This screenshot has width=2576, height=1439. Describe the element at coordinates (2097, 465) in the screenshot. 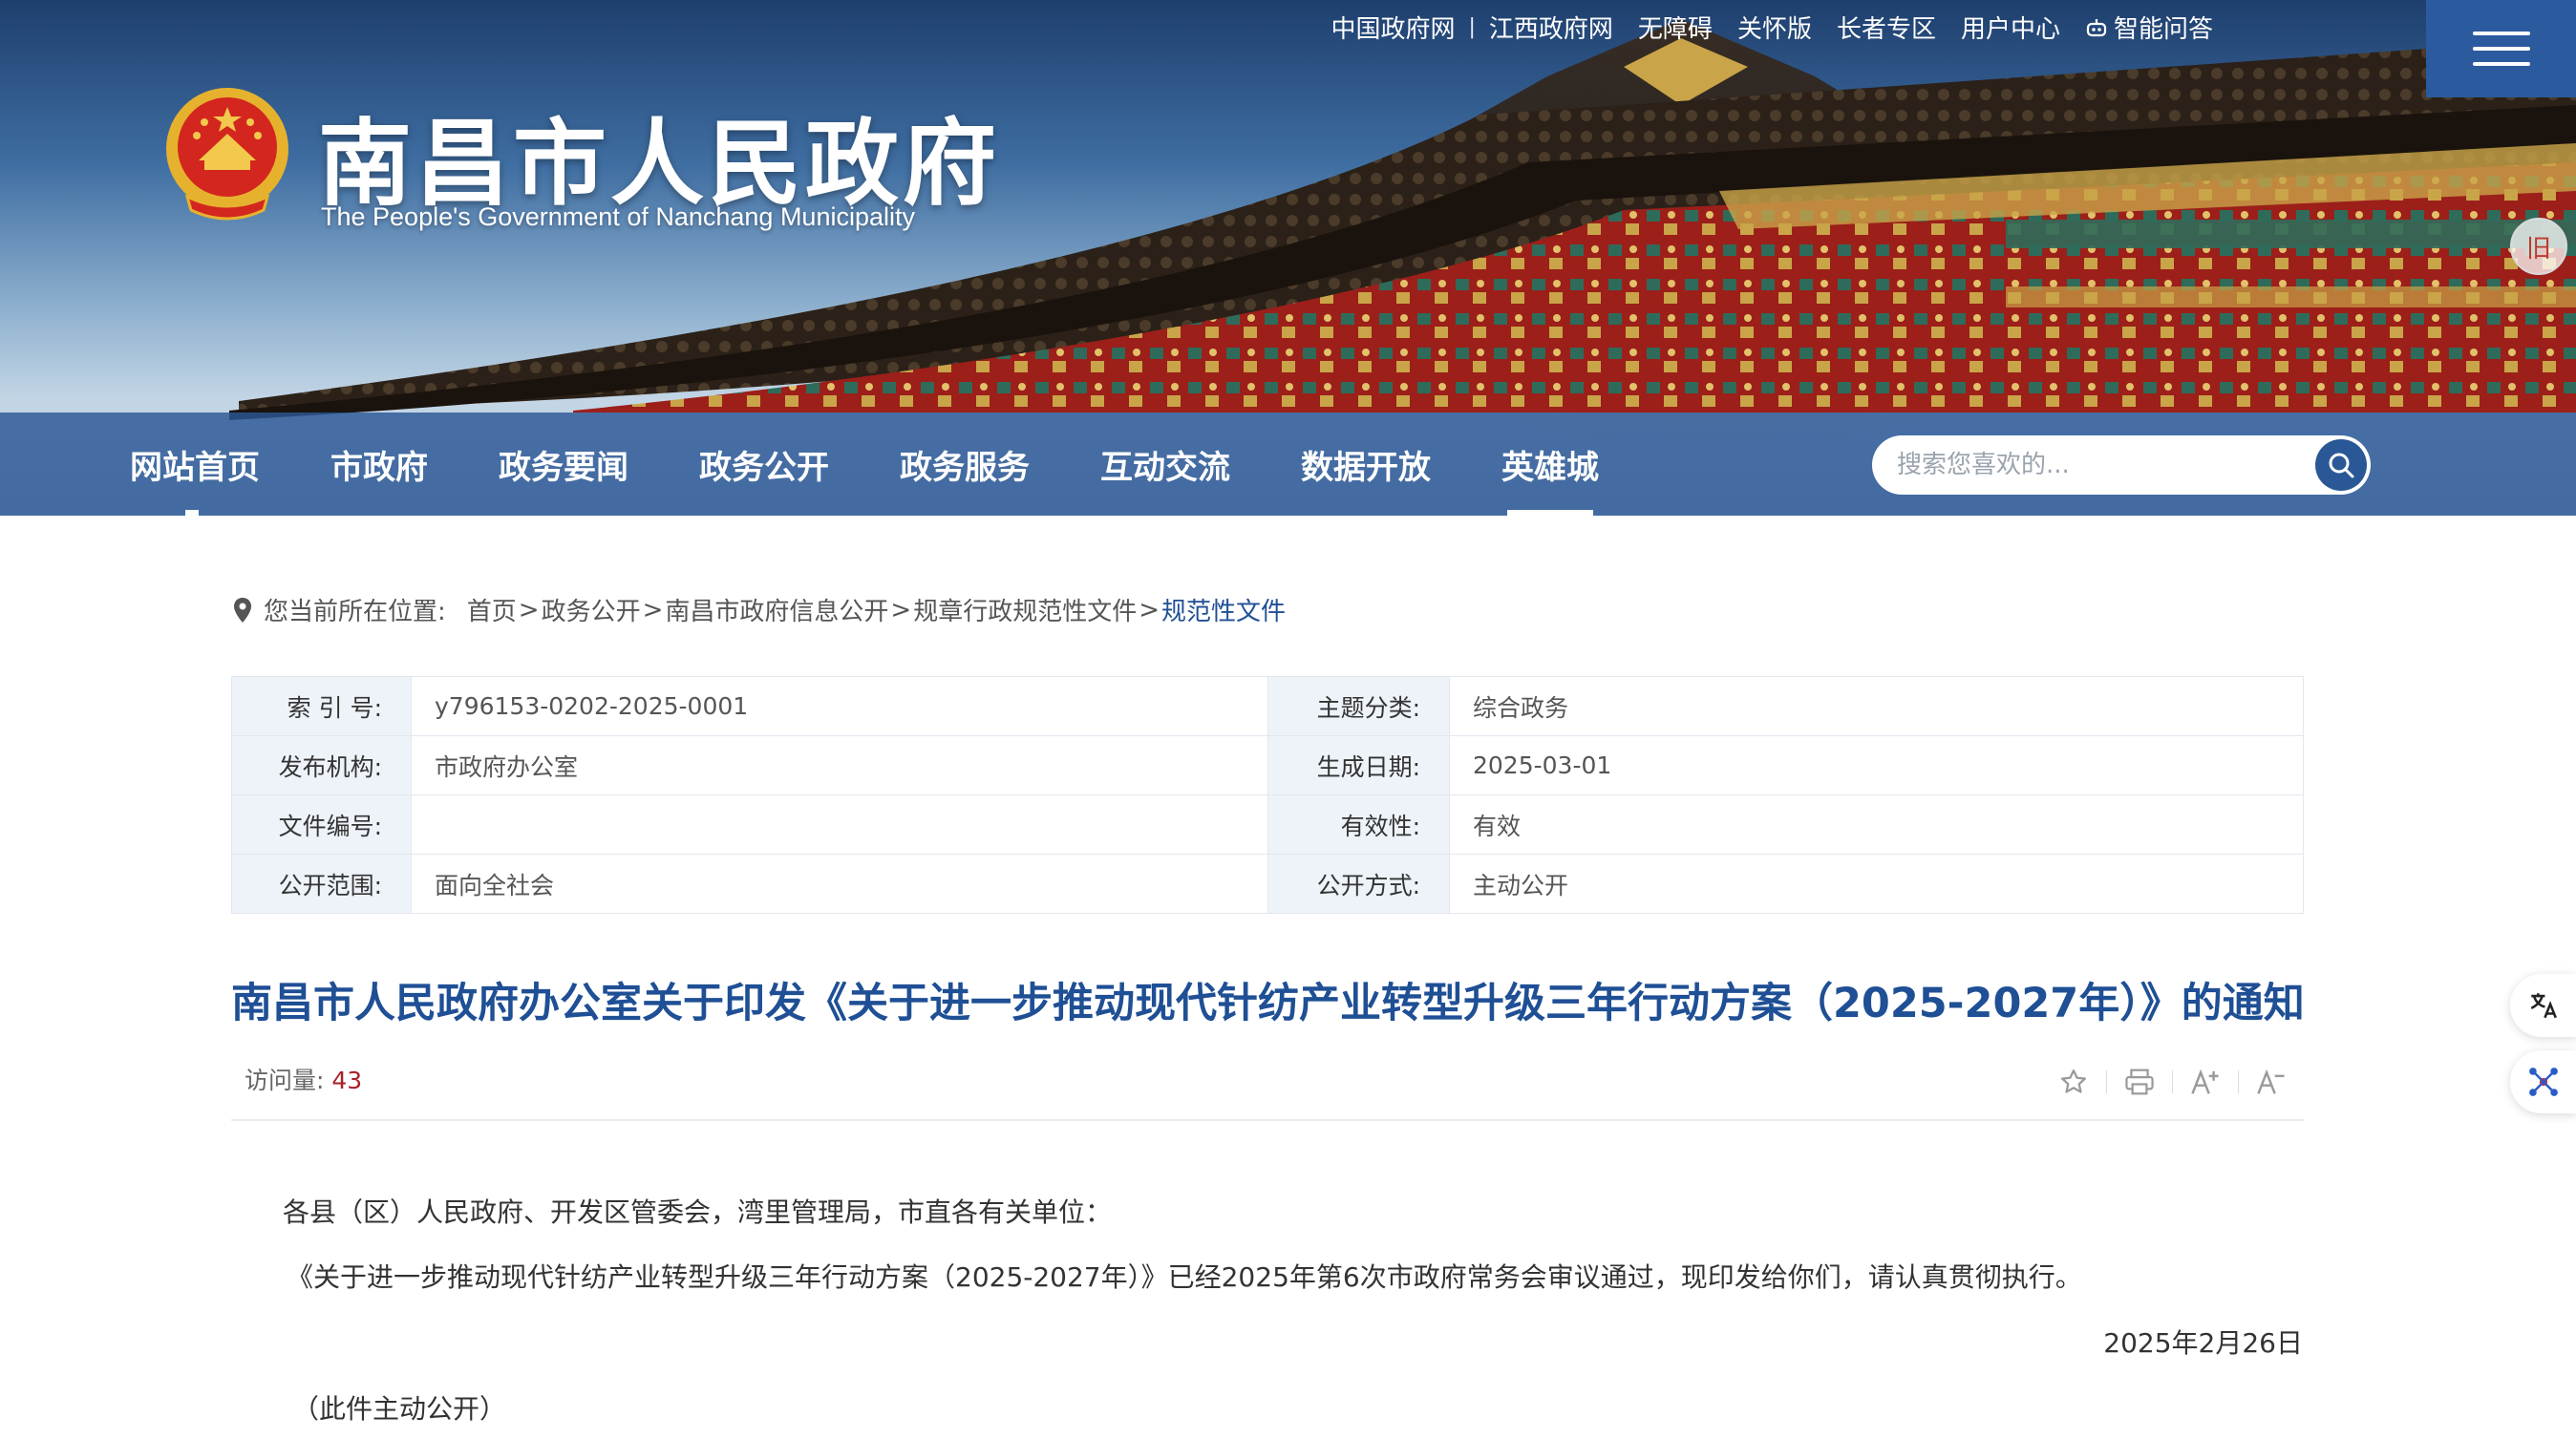

I see `search-input` at that location.